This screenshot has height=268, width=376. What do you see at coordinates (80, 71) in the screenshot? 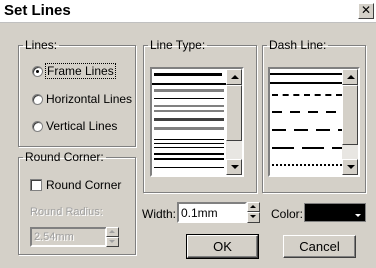
I see `radio-frame-lines-label: Frame Lines` at bounding box center [80, 71].